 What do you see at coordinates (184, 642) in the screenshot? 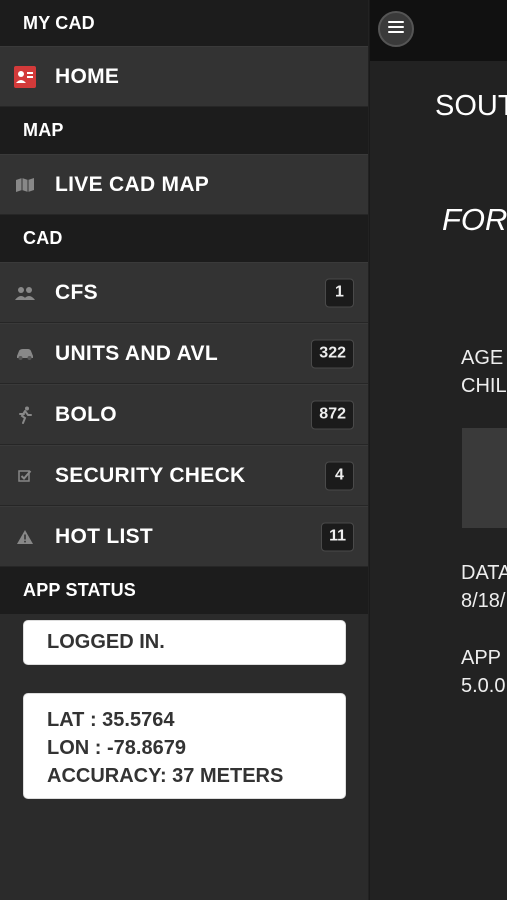
I see `login-status-box: LOGGED IN.` at bounding box center [184, 642].